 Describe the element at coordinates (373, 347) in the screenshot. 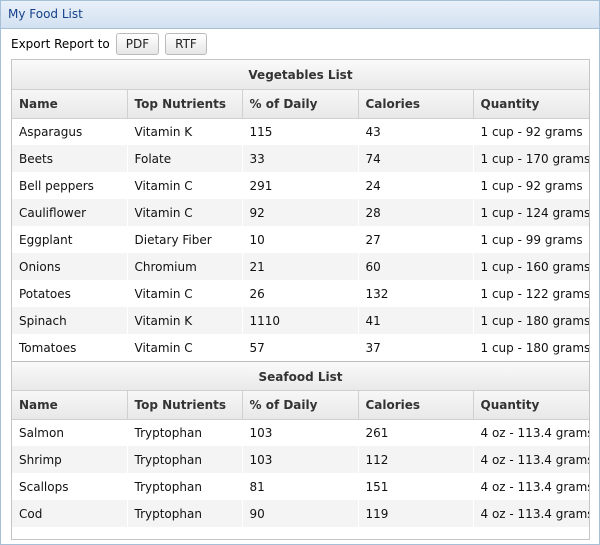

I see `cell-calories: 37` at that location.